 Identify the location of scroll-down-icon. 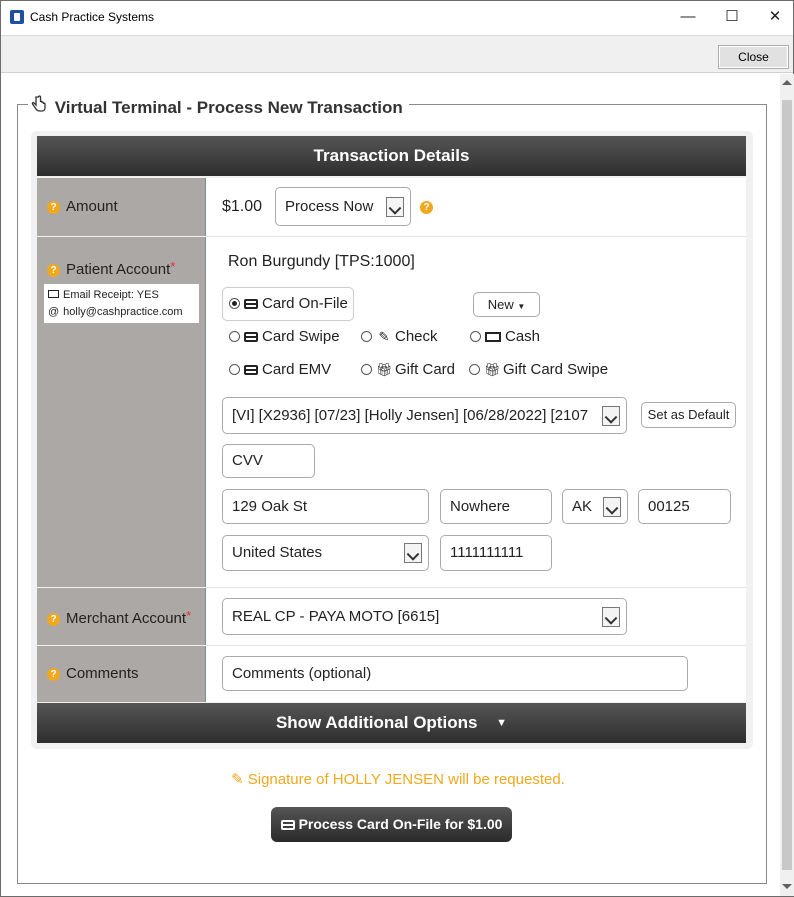
(787, 886).